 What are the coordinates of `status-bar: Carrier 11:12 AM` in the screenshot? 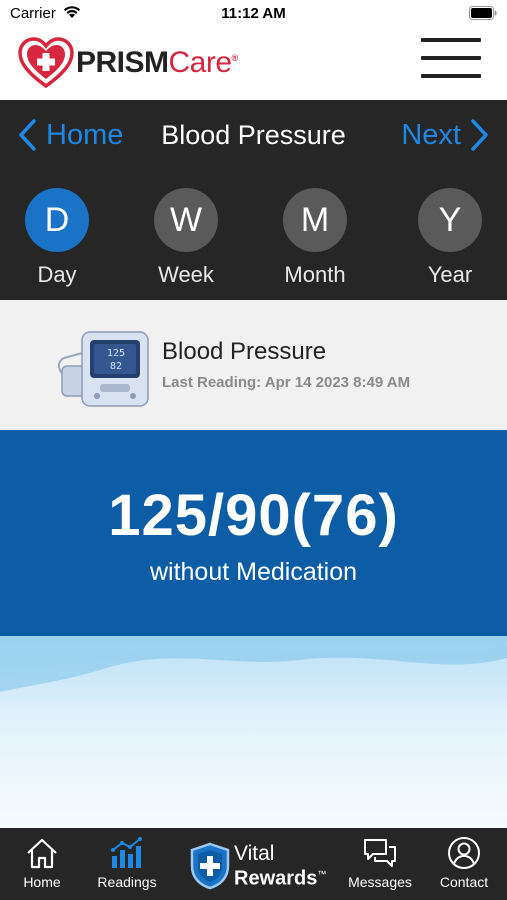 It's located at (253, 14).